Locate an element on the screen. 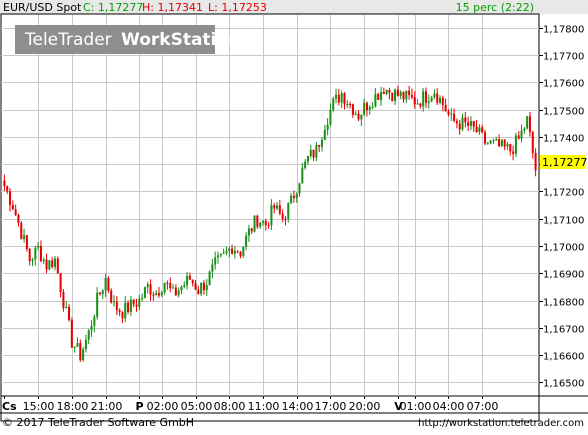  x-tick-label: Cs is located at coordinates (9, 406).